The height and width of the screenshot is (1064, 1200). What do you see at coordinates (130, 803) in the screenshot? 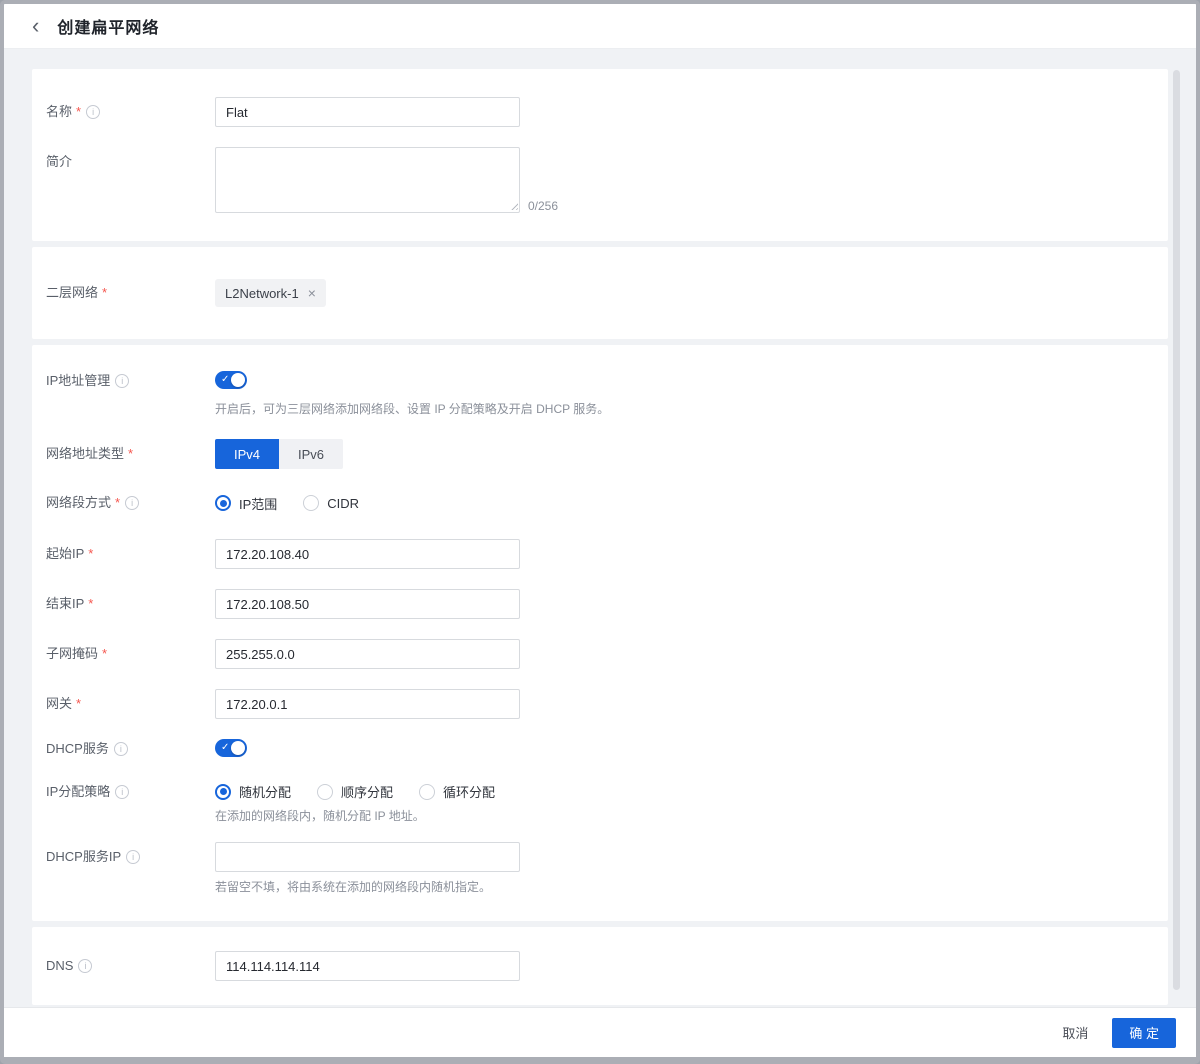
I see `ip-policy-label: IP分配策略 i` at bounding box center [130, 803].